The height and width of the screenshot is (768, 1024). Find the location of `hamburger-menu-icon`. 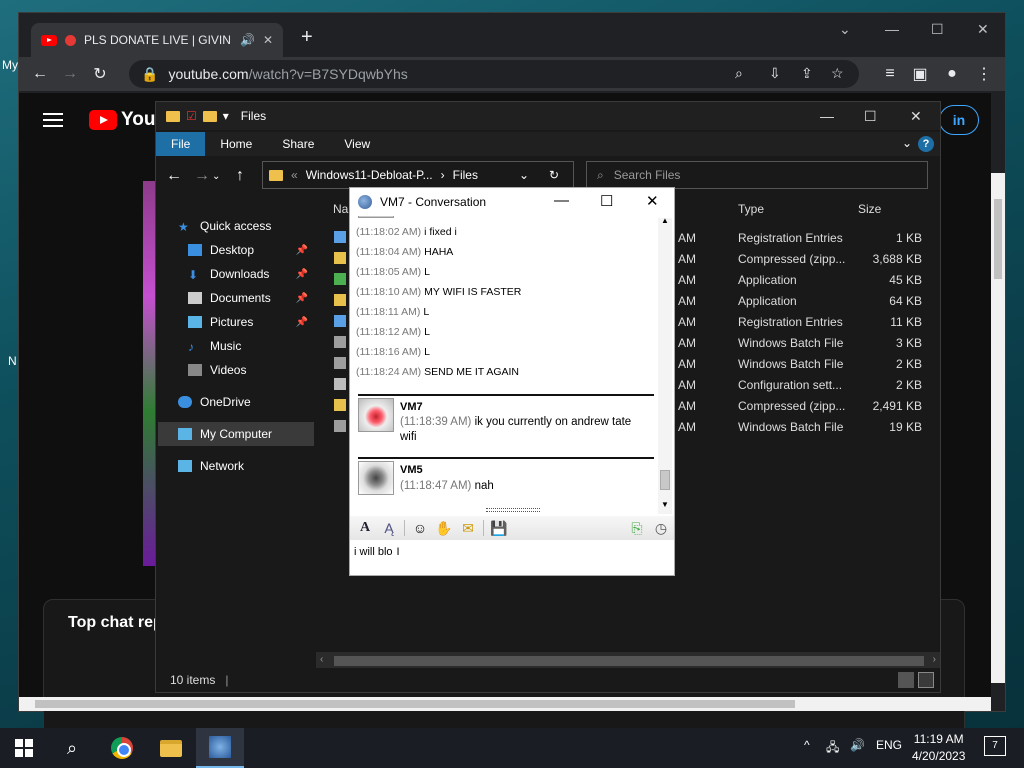

hamburger-menu-icon is located at coordinates (53, 120).